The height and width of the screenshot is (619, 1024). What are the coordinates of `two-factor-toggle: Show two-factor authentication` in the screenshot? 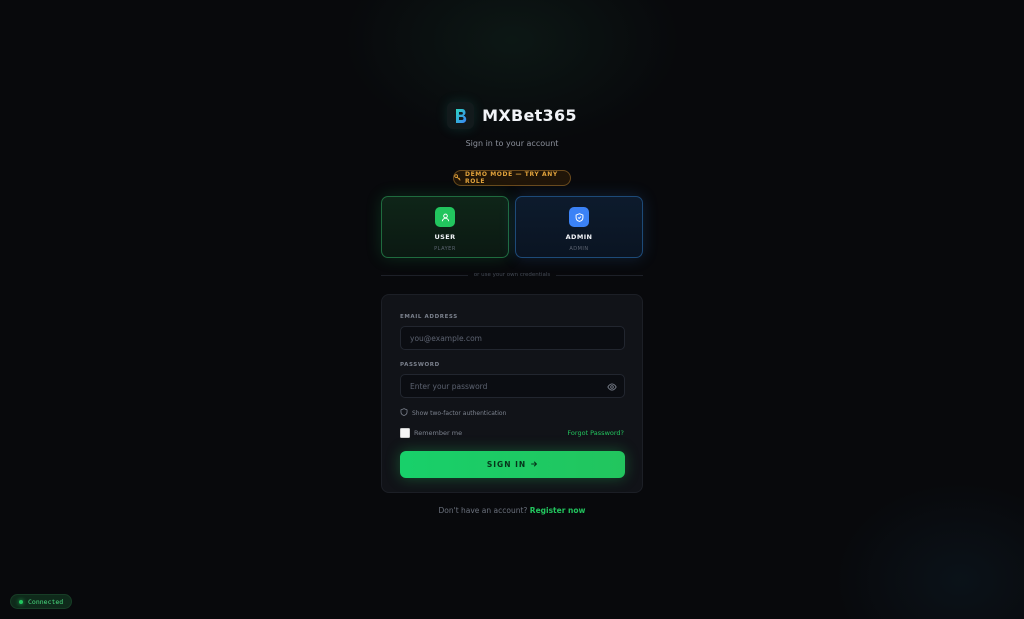 It's located at (453, 413).